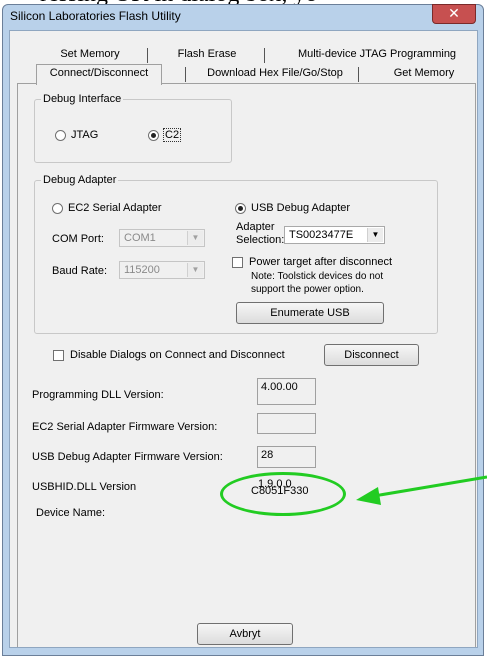 Image resolution: width=487 pixels, height=656 pixels. I want to click on toolstick-note-line2: support the power option., so click(307, 289).